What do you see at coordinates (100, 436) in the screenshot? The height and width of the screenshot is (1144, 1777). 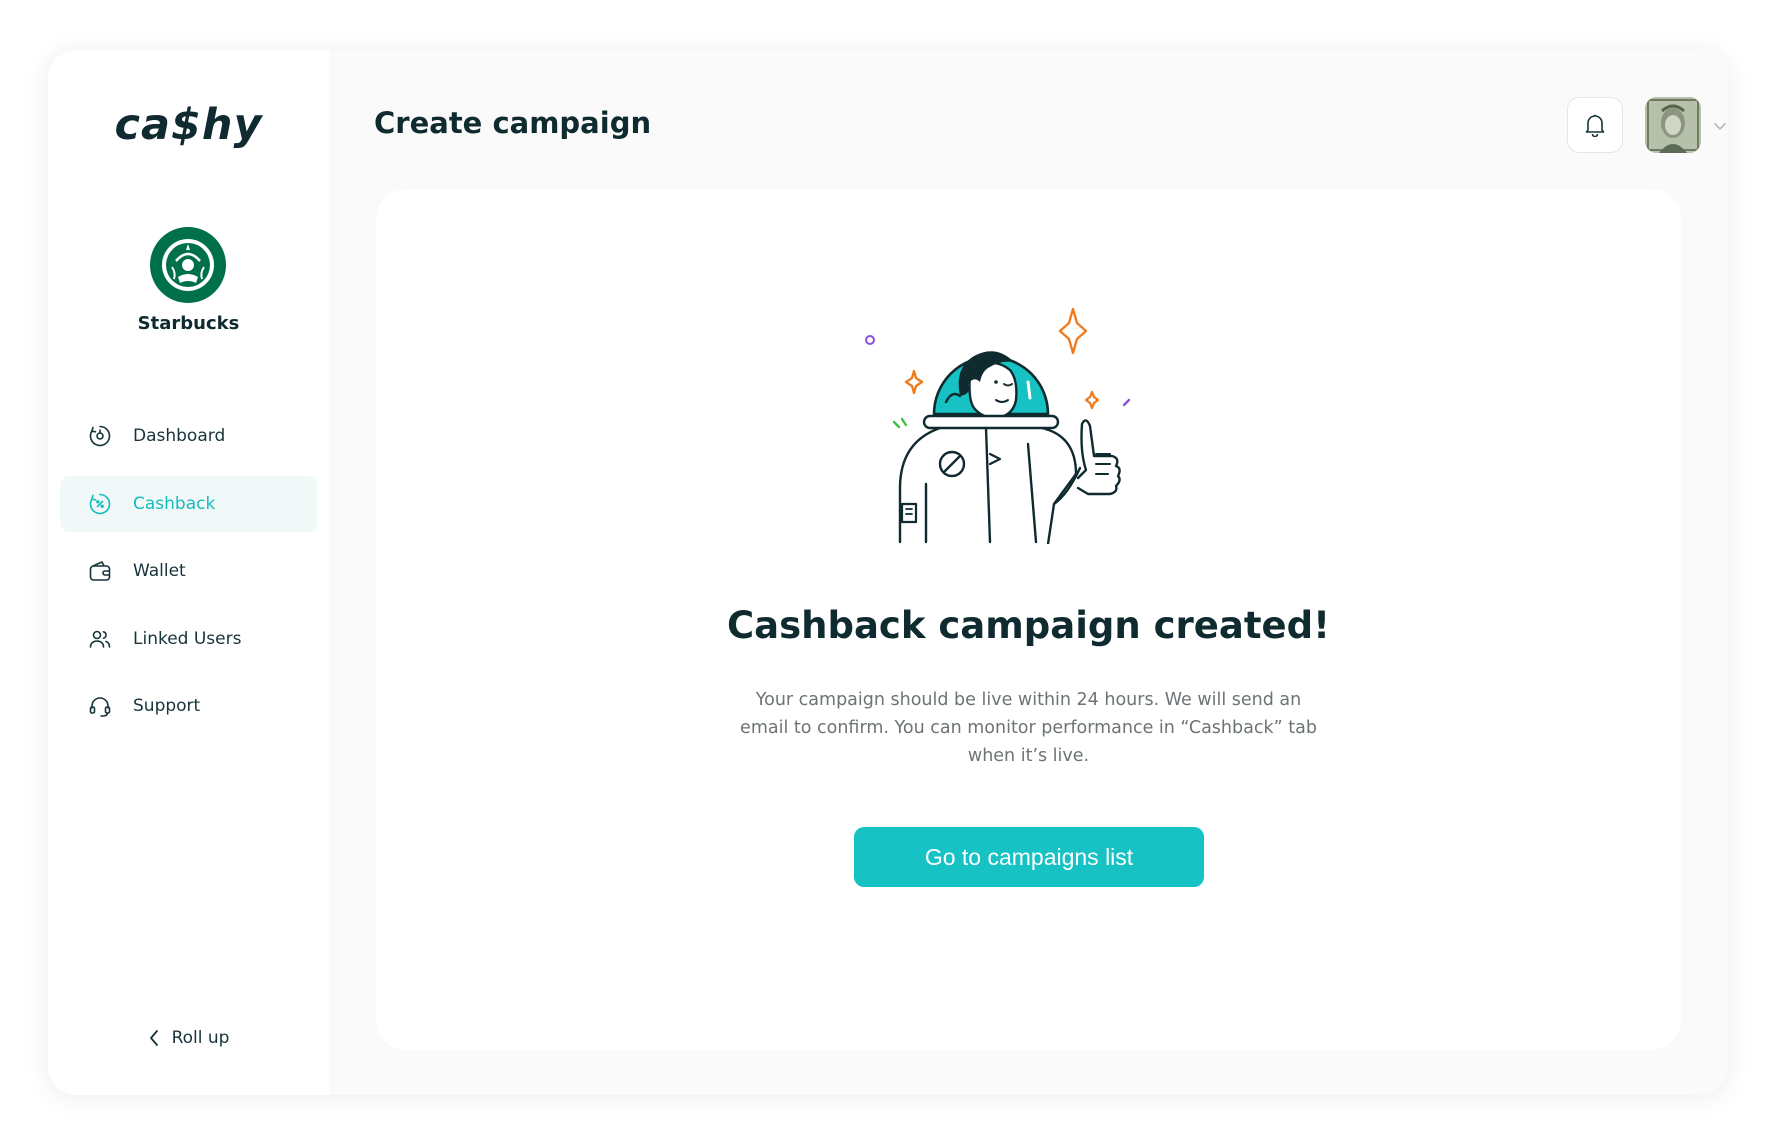 I see `dashboard-icon` at bounding box center [100, 436].